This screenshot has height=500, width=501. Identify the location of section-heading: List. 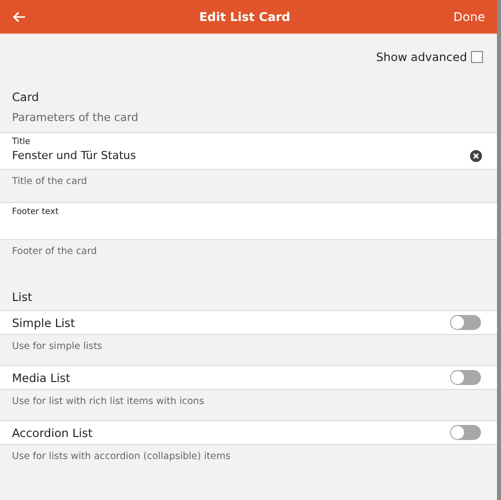
(22, 298).